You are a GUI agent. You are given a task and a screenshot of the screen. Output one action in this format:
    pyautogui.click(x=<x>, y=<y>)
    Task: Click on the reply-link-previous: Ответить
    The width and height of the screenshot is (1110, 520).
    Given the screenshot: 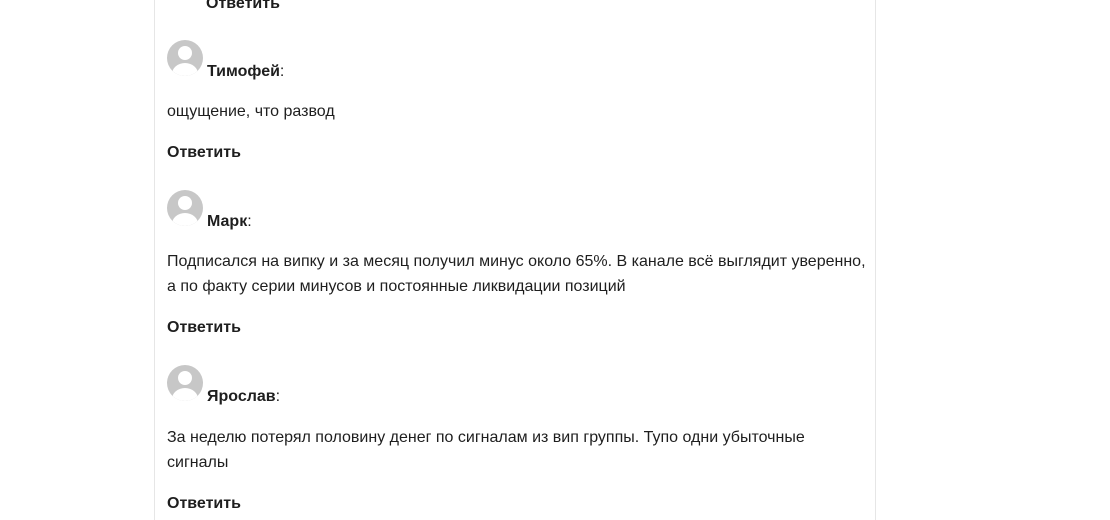 What is the action you would take?
    pyautogui.click(x=243, y=7)
    